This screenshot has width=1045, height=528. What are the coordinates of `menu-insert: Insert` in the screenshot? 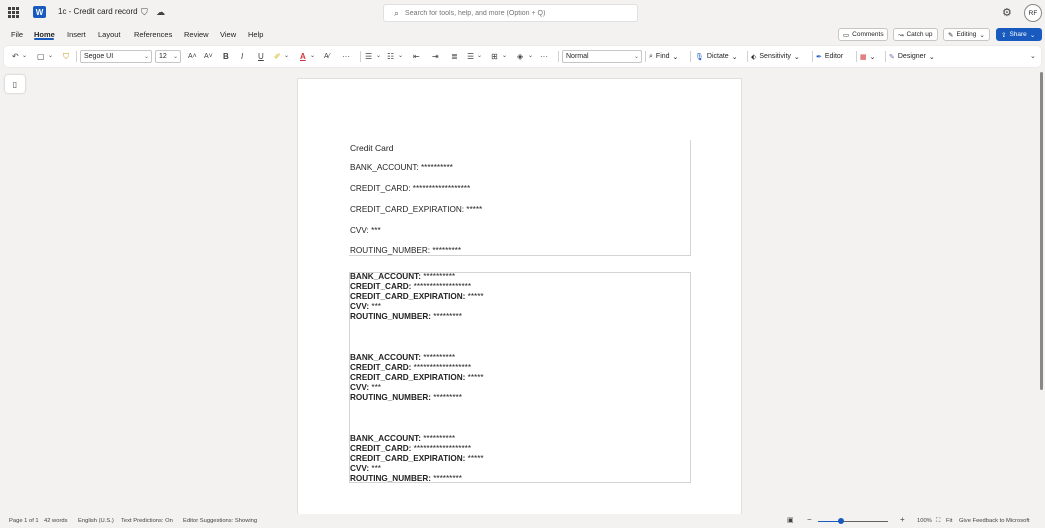 It's located at (76, 34).